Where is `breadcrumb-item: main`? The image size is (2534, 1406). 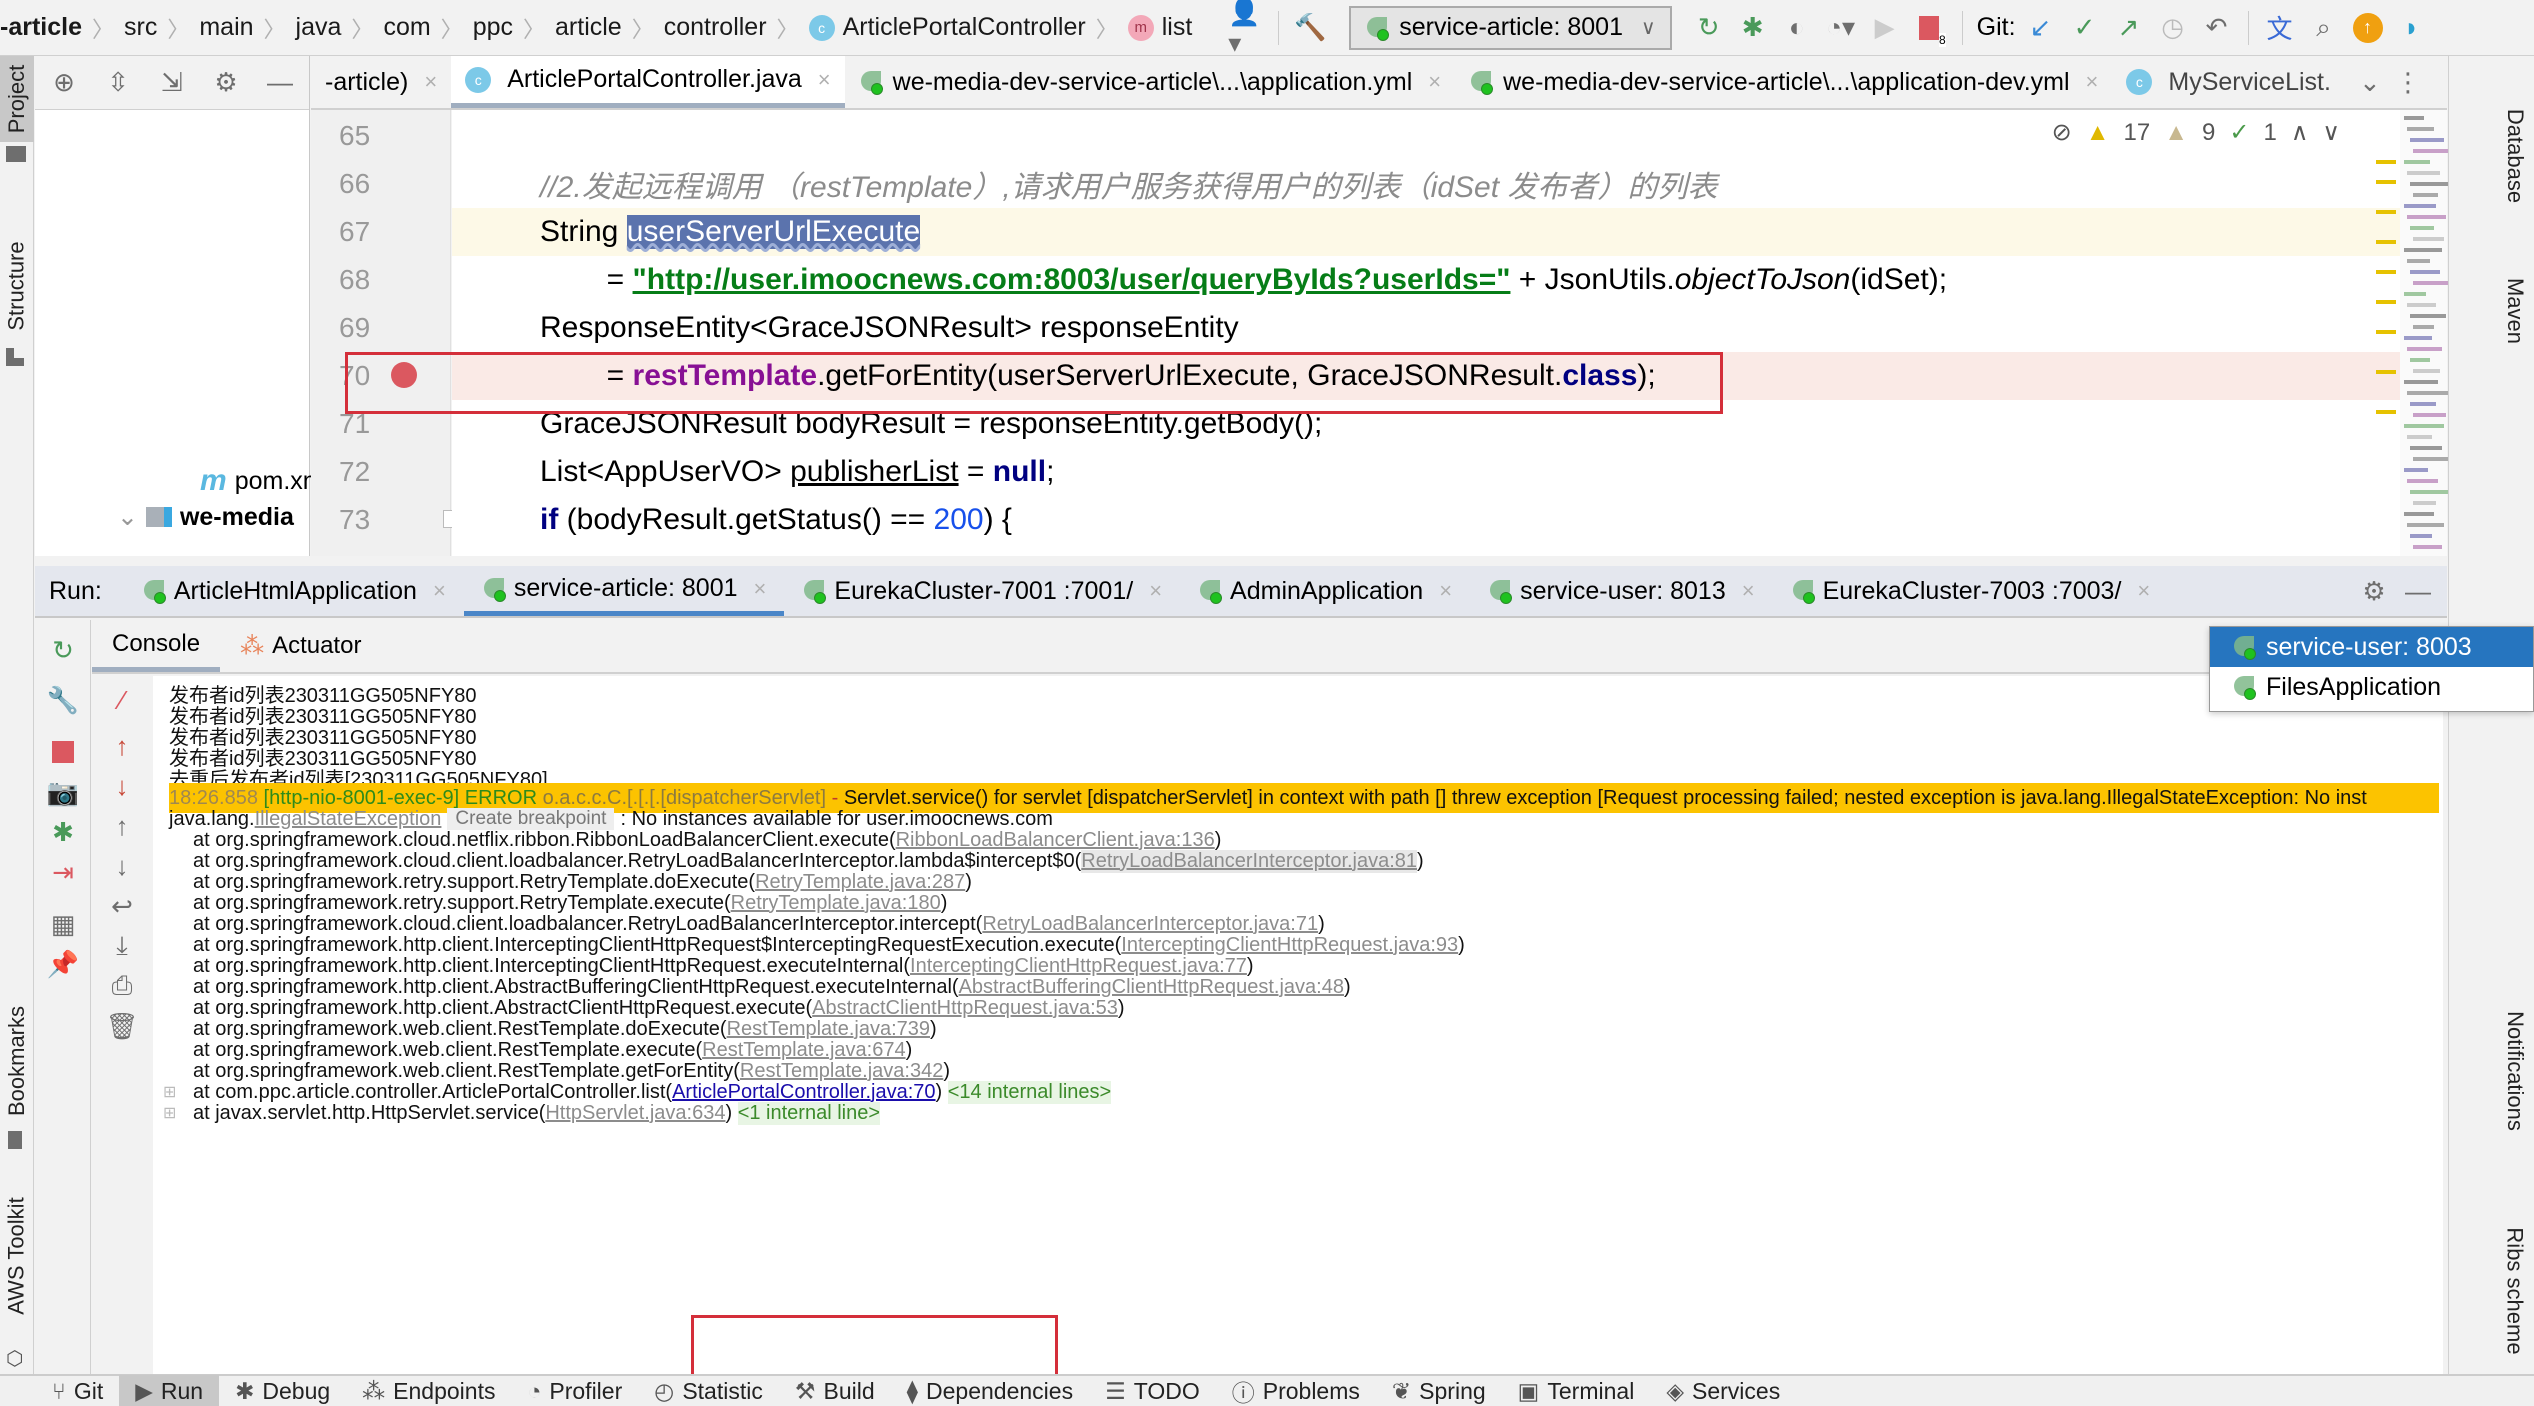
breadcrumb-item: main is located at coordinates (226, 27).